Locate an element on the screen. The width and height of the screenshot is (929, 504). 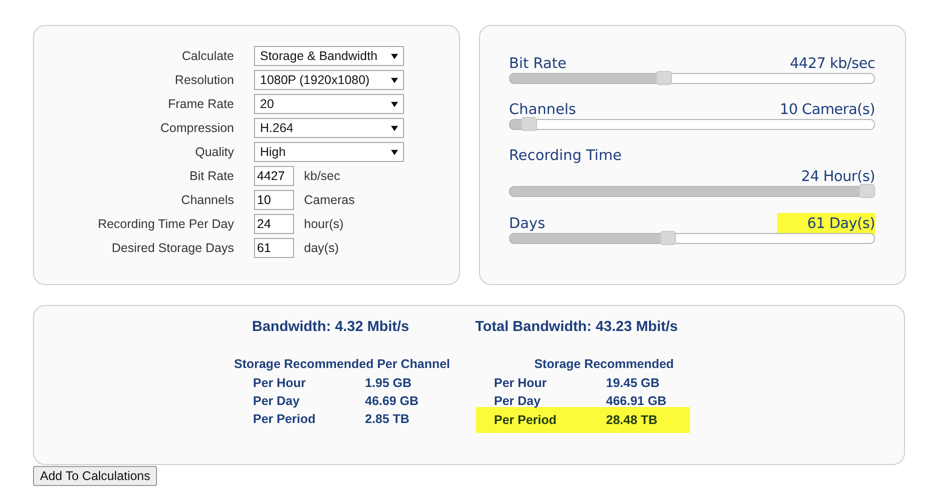
input-field: 61 is located at coordinates (274, 248).